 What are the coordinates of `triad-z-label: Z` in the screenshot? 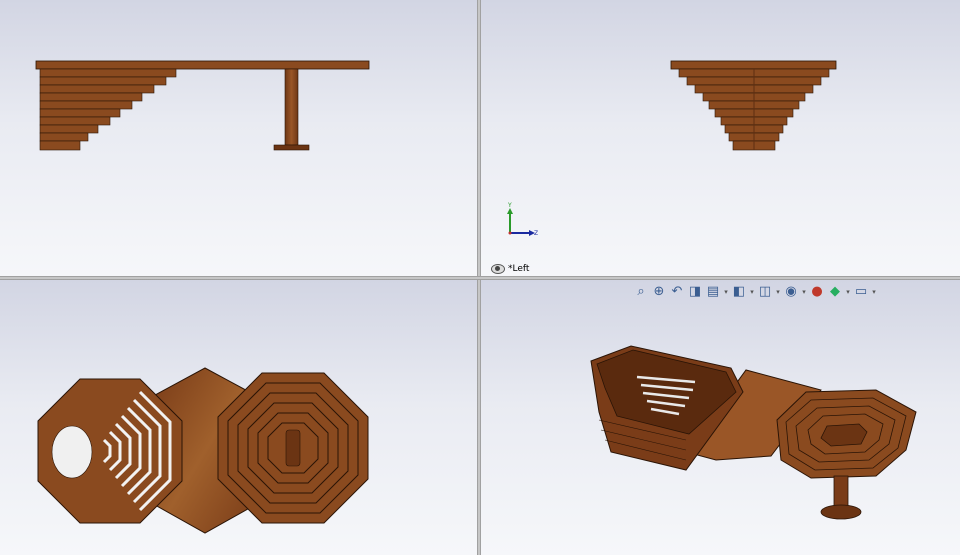 It's located at (536, 233).